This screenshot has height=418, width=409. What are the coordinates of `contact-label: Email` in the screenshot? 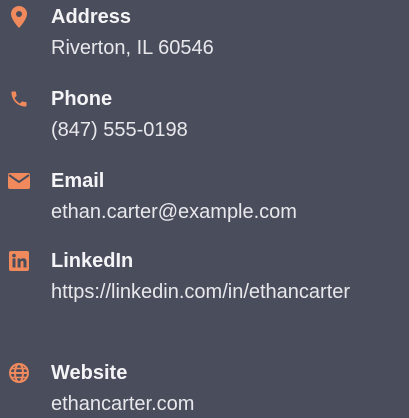 It's located at (78, 181).